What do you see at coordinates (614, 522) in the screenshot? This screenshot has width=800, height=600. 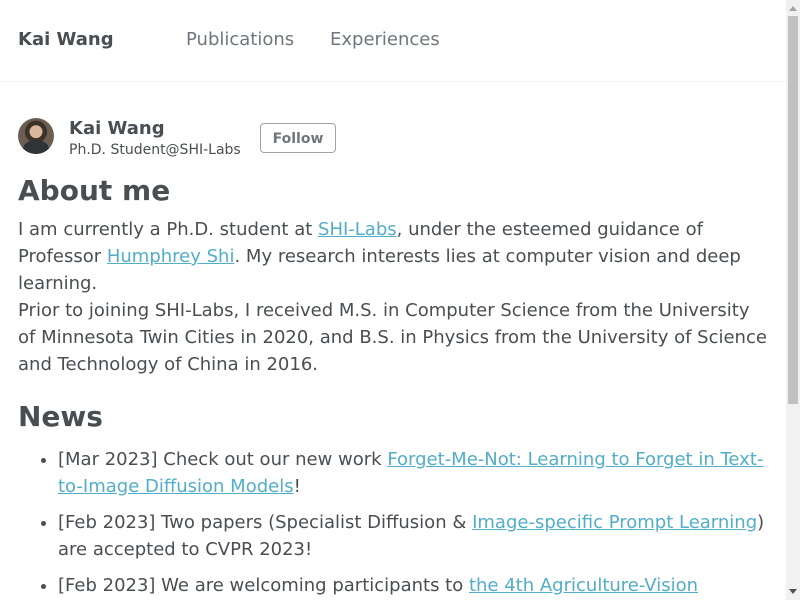 I see `news-link-prompt-learning: Image-specific Prompt Learning` at bounding box center [614, 522].